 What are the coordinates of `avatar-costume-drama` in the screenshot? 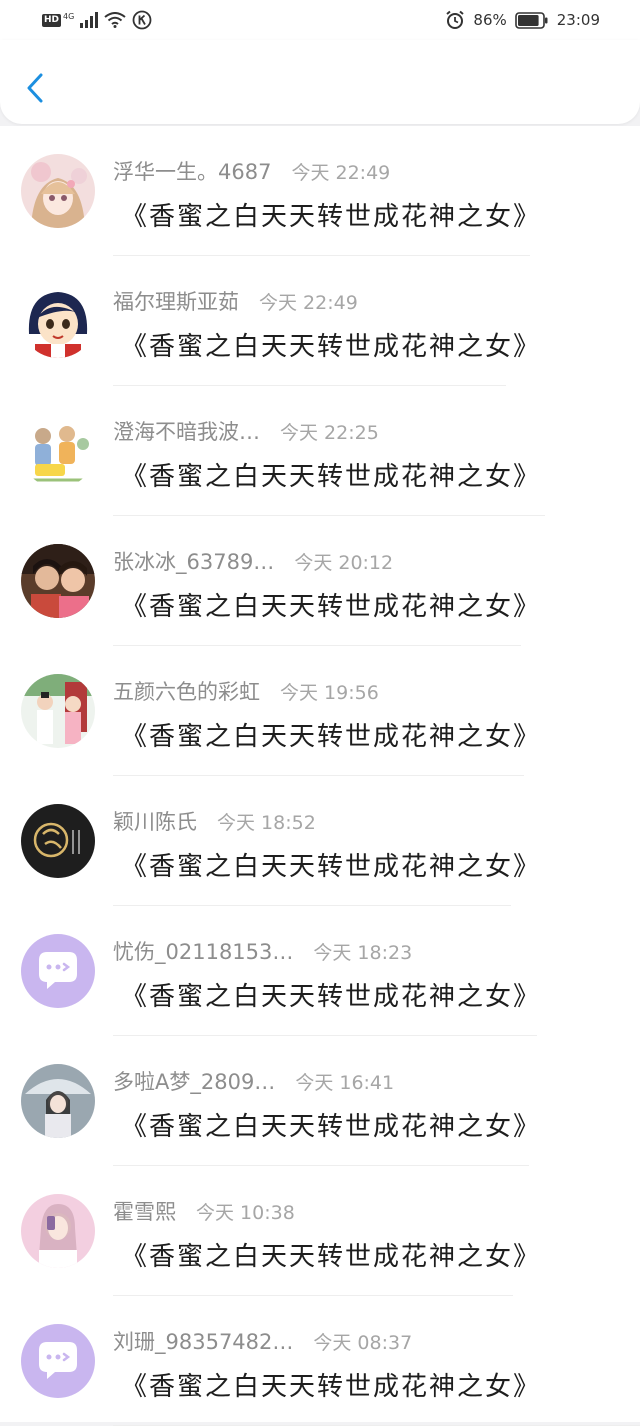 It's located at (58, 711).